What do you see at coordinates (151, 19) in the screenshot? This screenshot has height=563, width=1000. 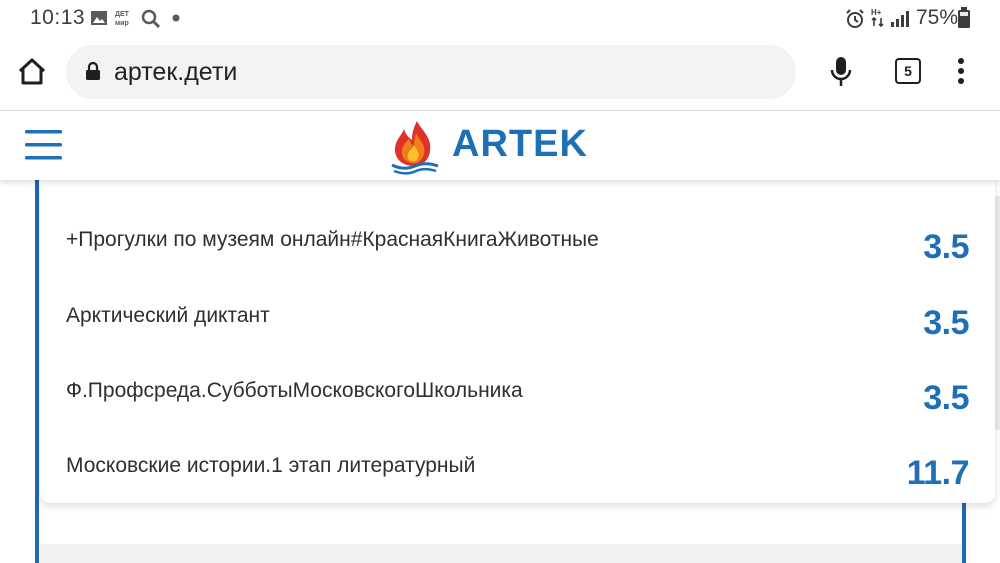 I see `search-icon` at bounding box center [151, 19].